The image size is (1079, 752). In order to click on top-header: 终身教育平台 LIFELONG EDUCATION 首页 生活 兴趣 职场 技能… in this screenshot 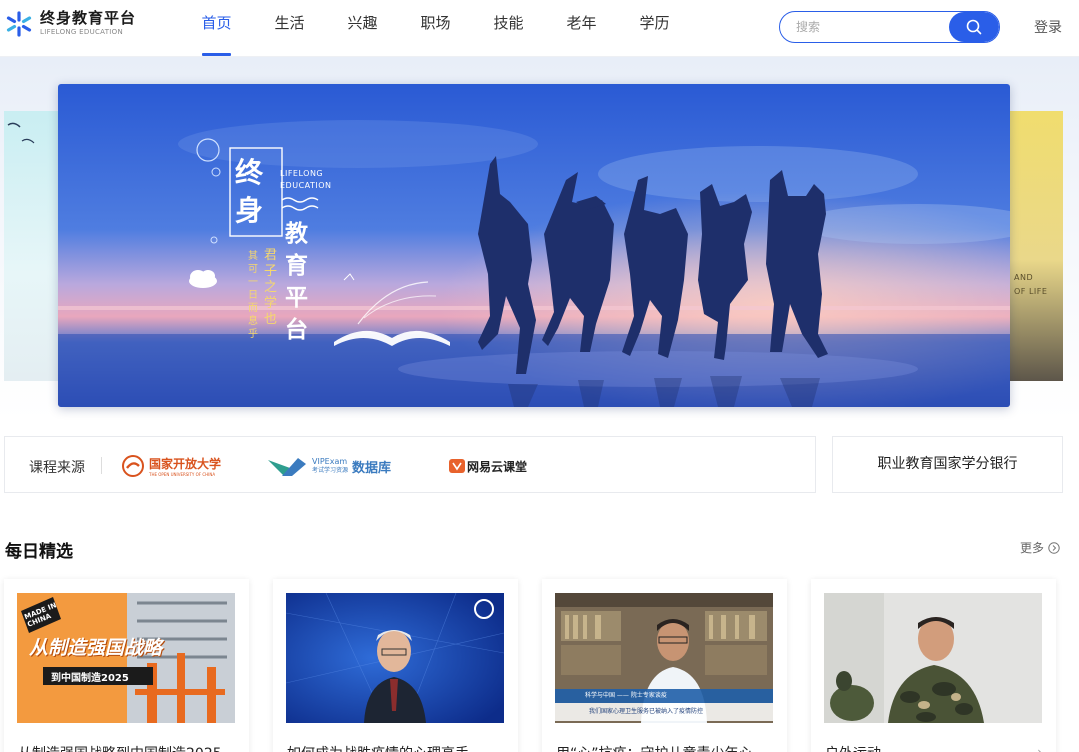, I will do `click(539, 28)`.